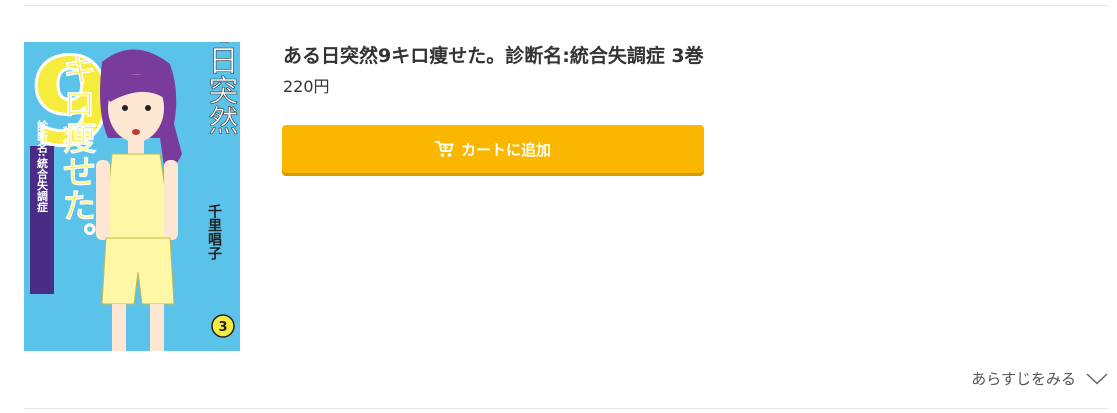 This screenshot has height=413, width=1117. I want to click on add-to-cart-button: カートに追加, so click(493, 149).